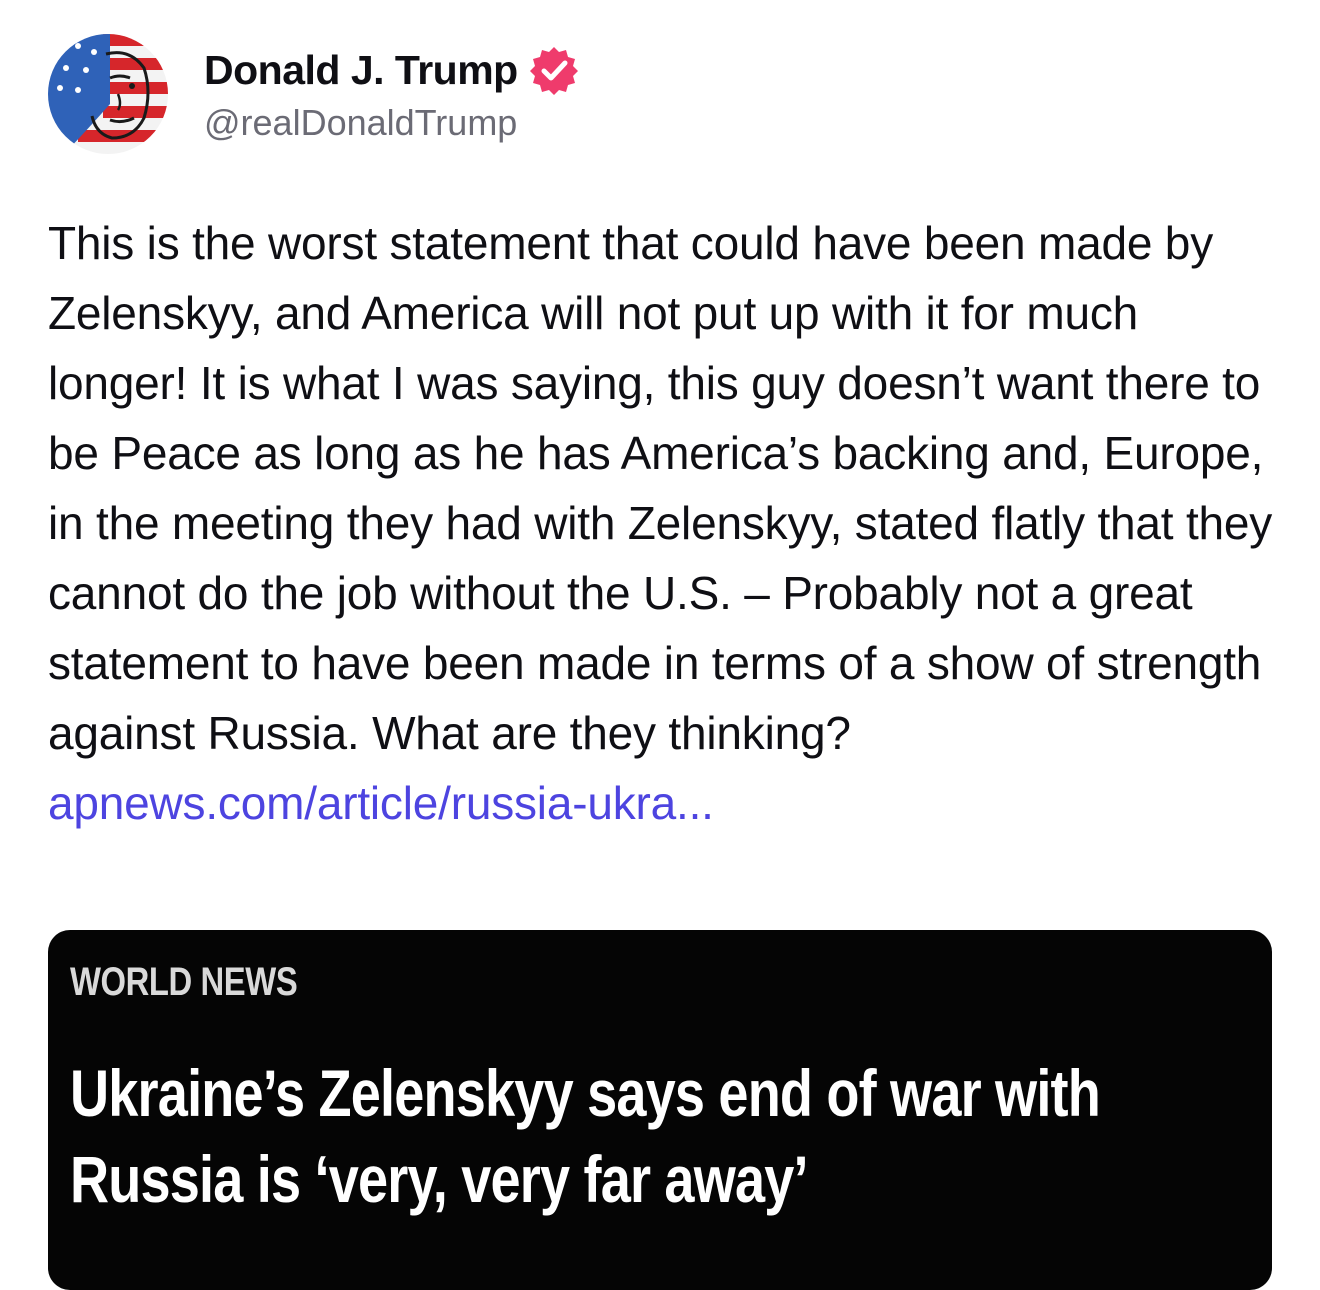 This screenshot has height=1290, width=1320. What do you see at coordinates (361, 70) in the screenshot?
I see `display-name: Donald J. Trump` at bounding box center [361, 70].